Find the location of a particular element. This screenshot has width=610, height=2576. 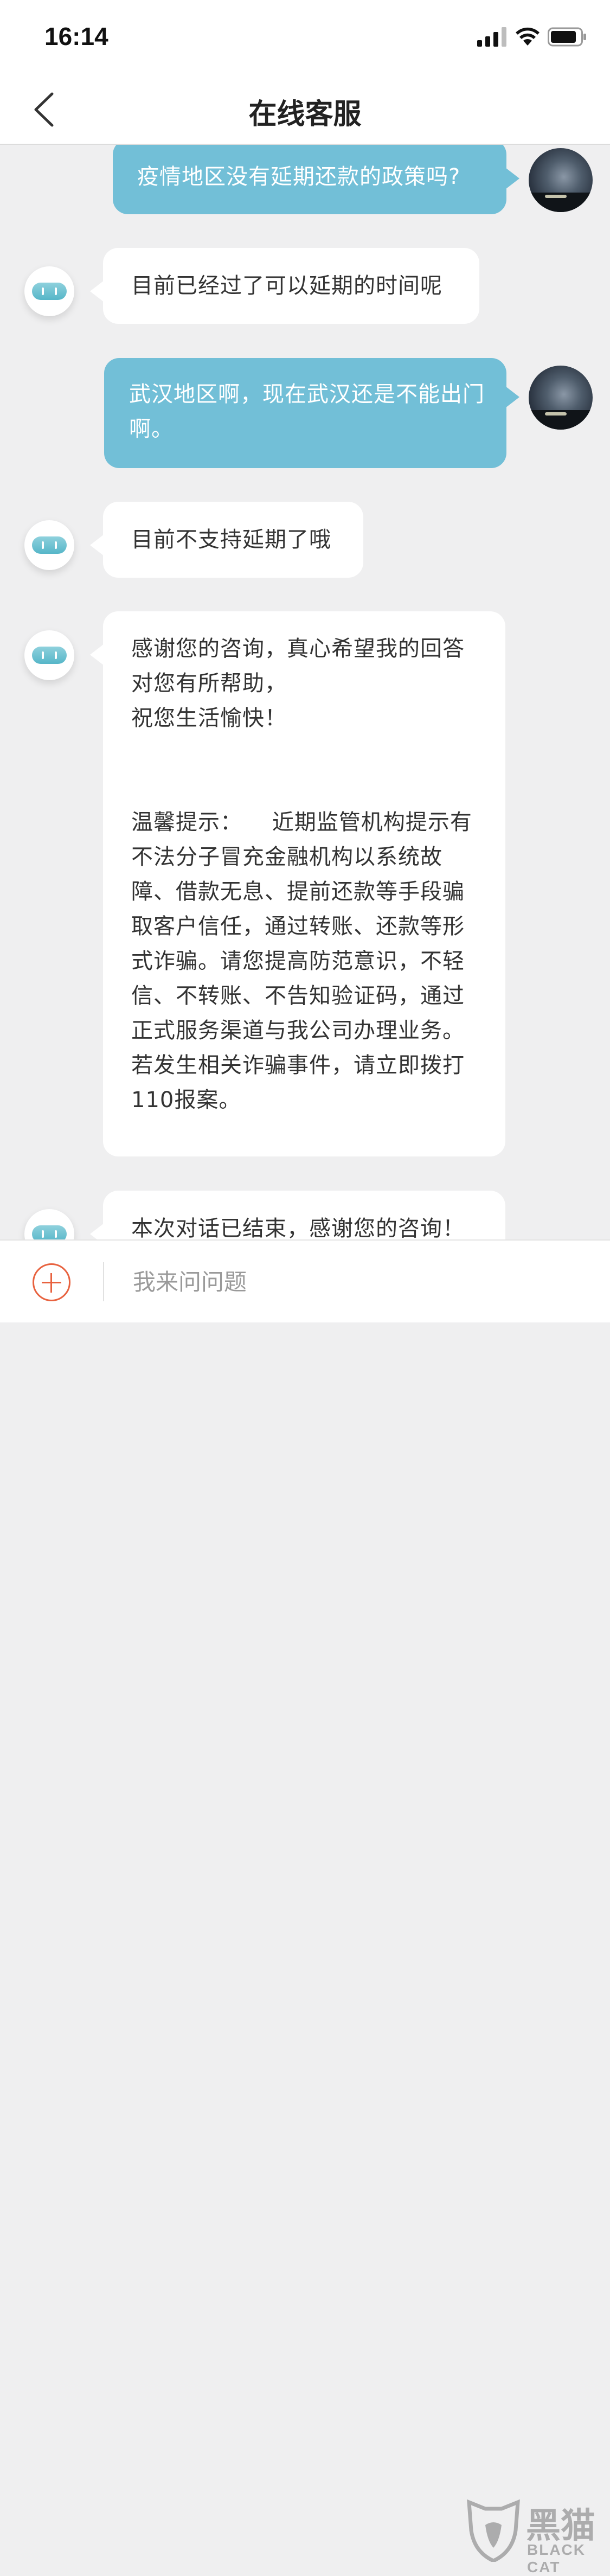

signal-icon is located at coordinates (491, 37).